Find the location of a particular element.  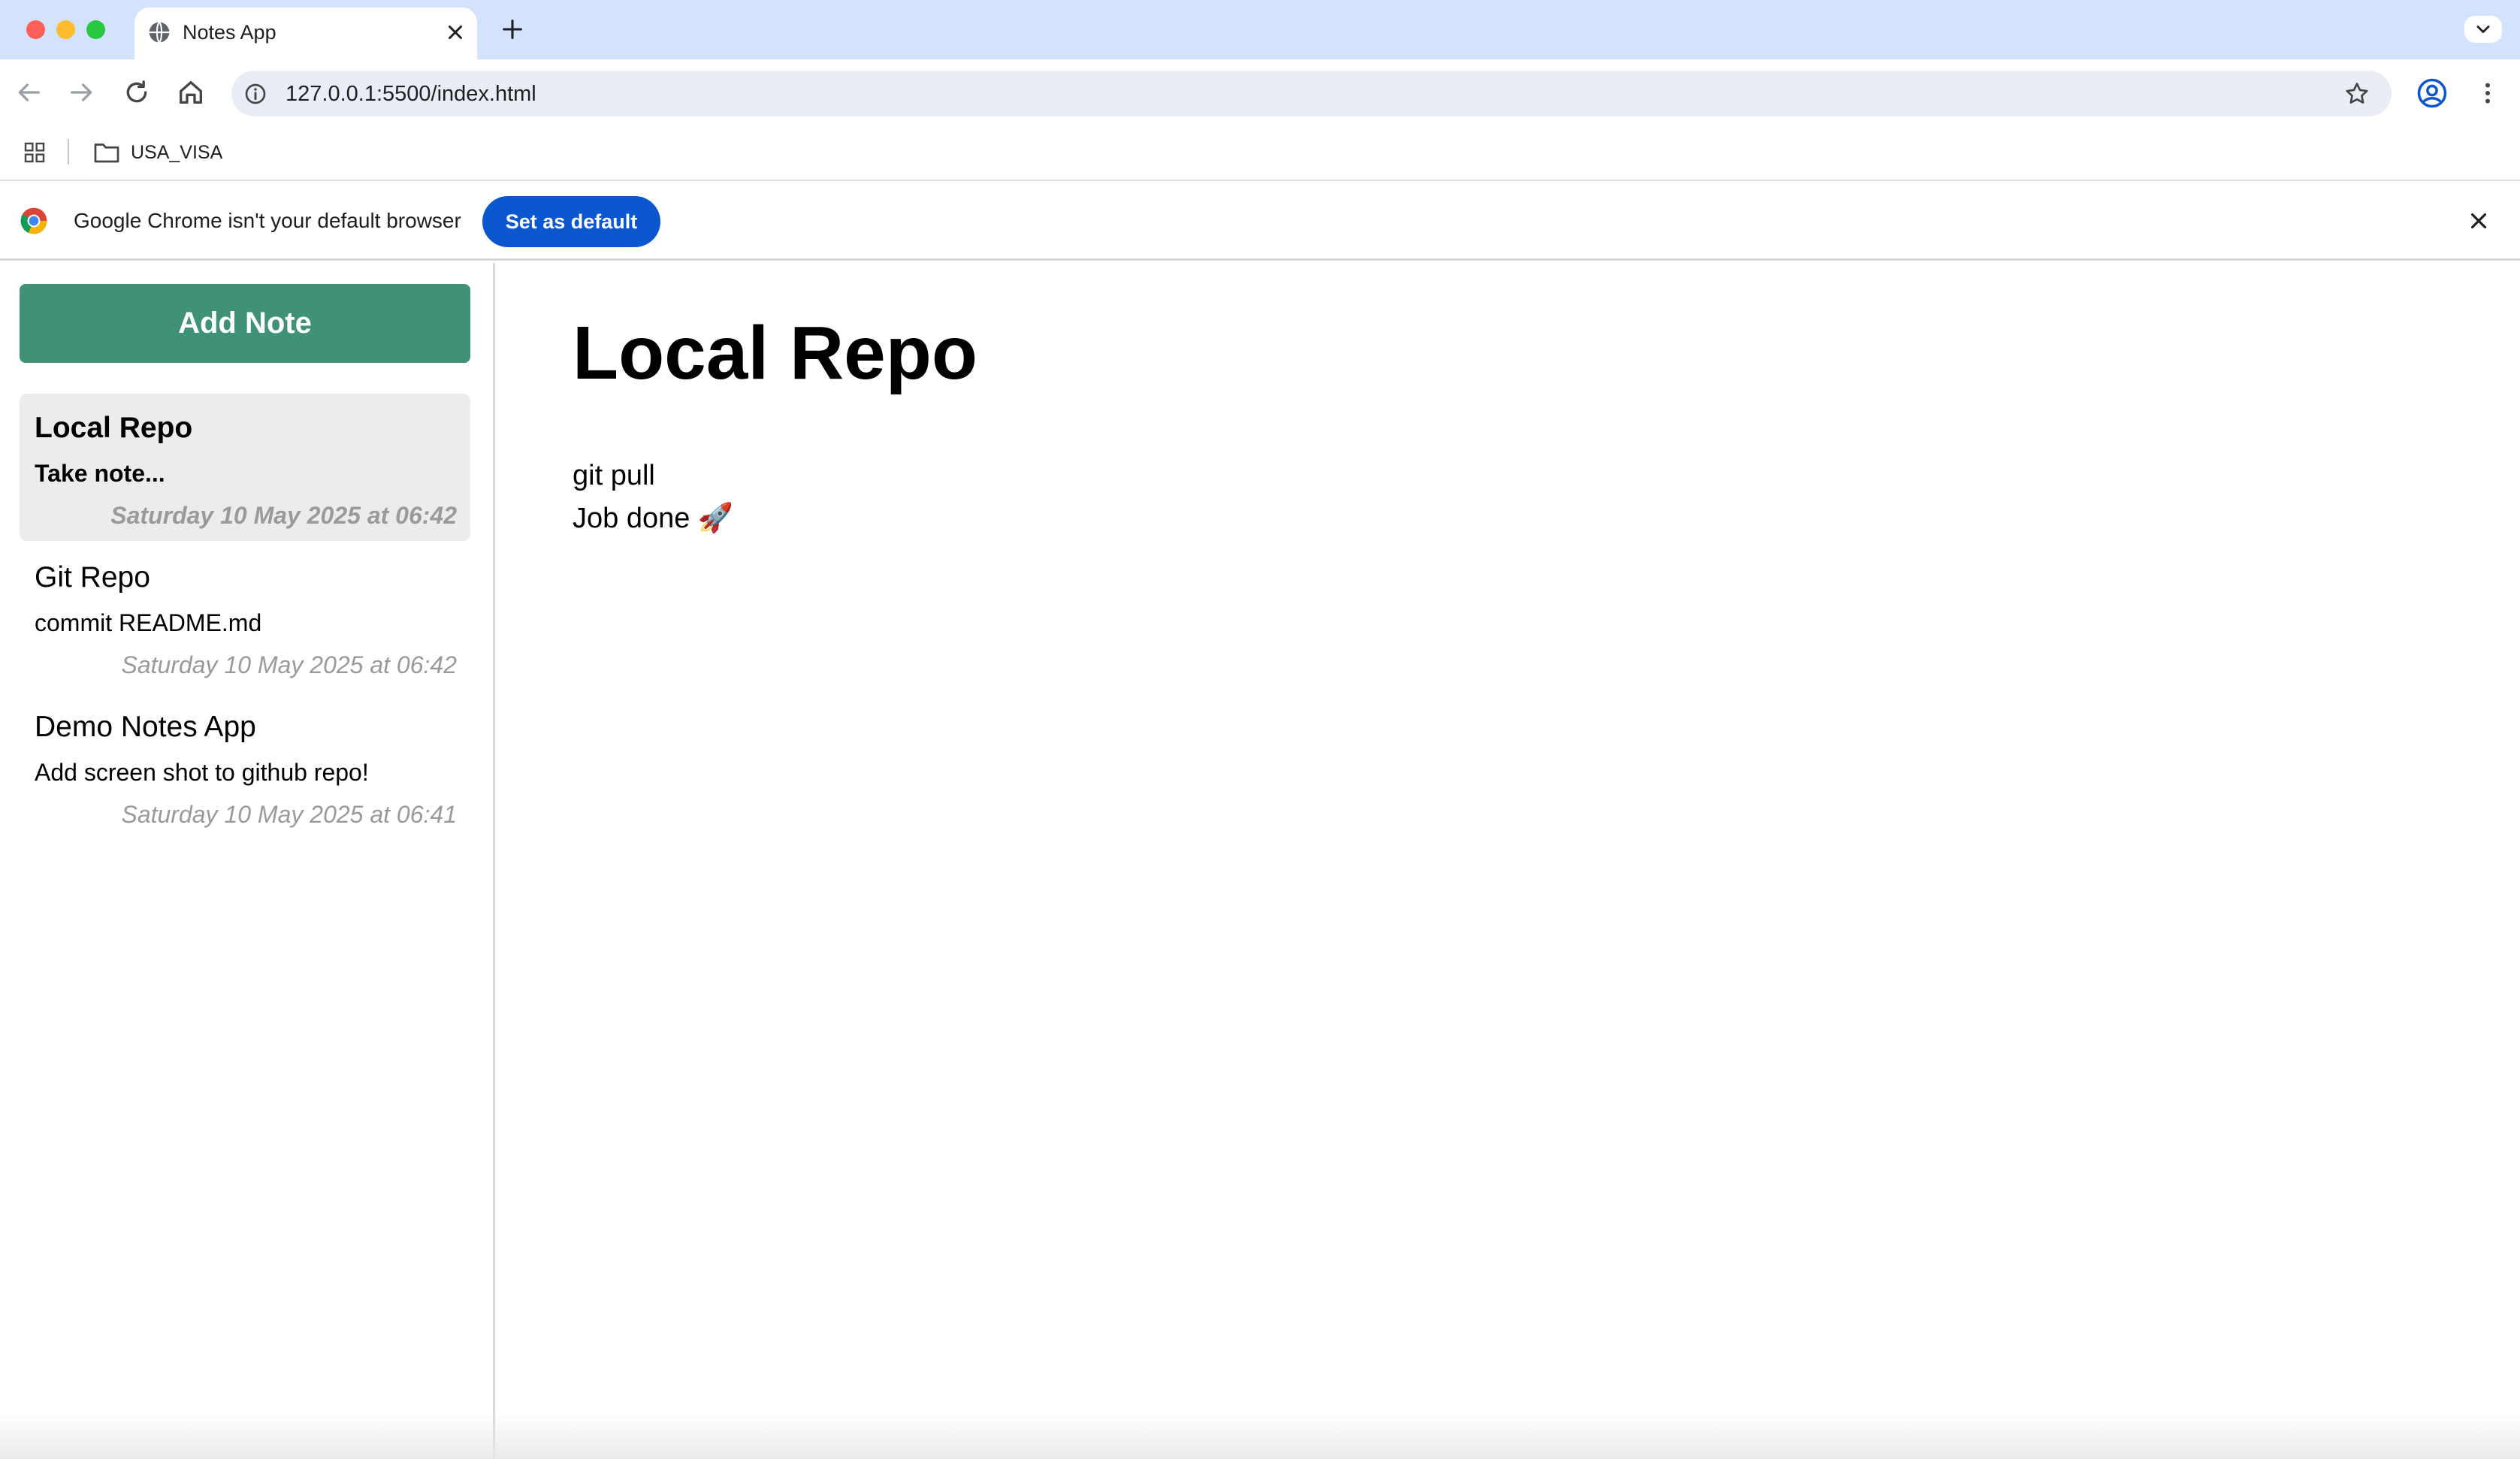

back-icon is located at coordinates (29, 92).